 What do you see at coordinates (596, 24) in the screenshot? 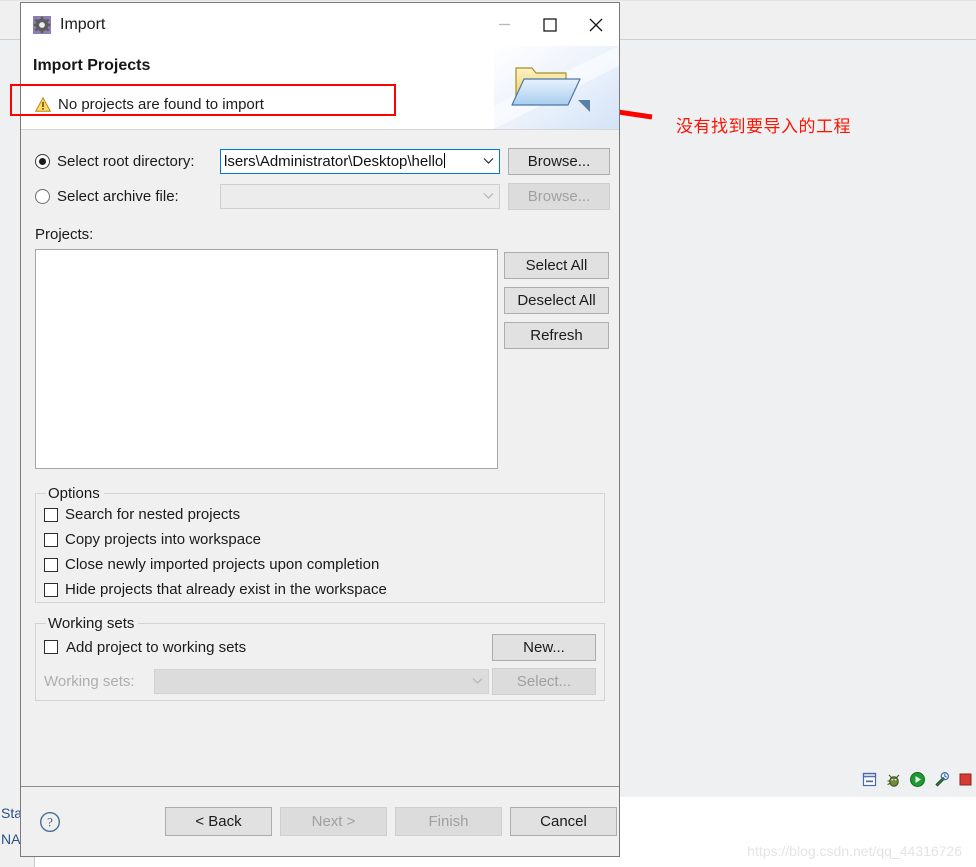
I see `close-icon` at bounding box center [596, 24].